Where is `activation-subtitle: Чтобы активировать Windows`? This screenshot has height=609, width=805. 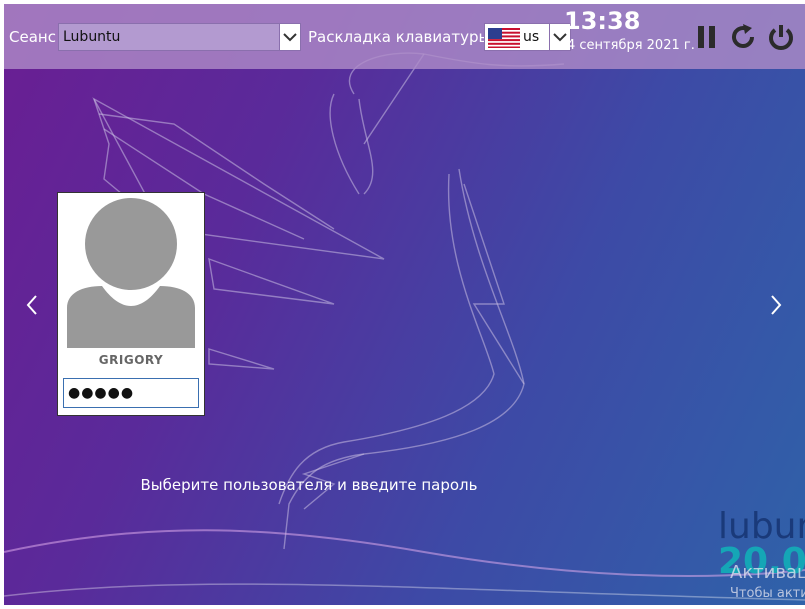 activation-subtitle: Чтобы активировать Windows is located at coordinates (767, 593).